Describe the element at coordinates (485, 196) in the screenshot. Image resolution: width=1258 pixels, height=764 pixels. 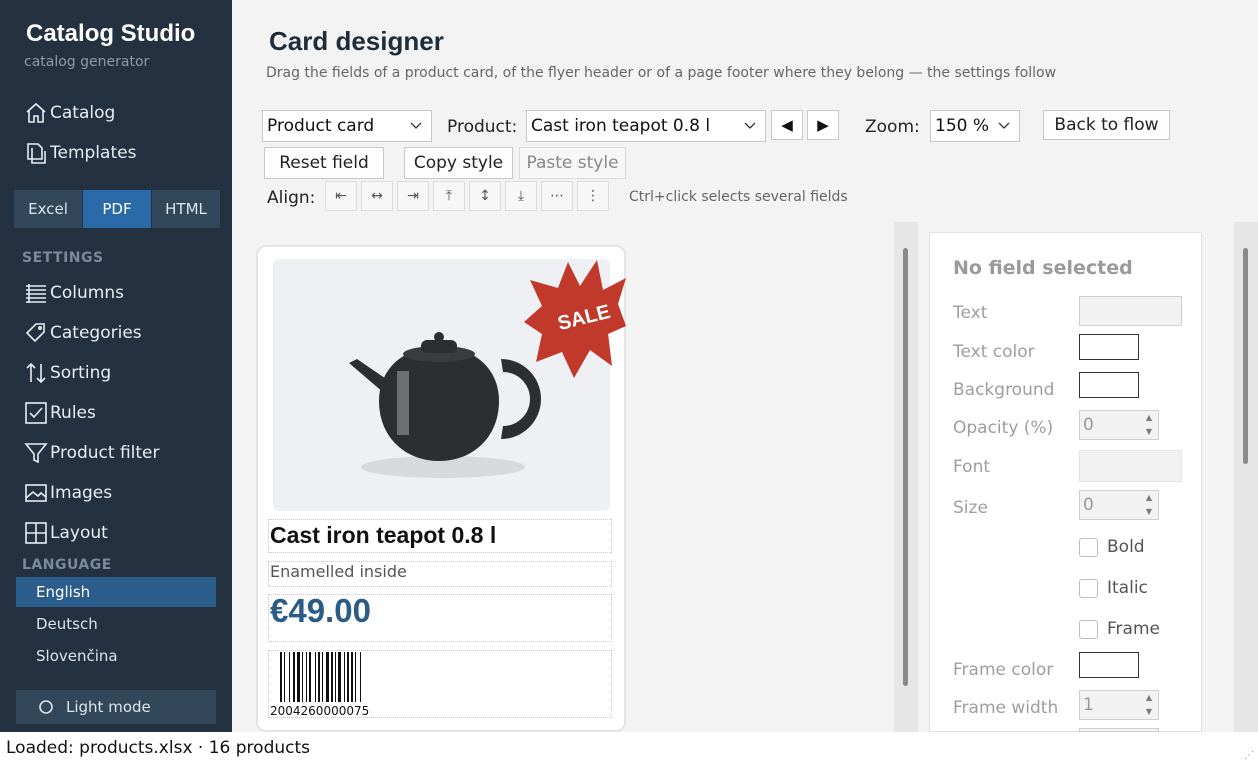
I see `align-center-v-button: ↕` at that location.